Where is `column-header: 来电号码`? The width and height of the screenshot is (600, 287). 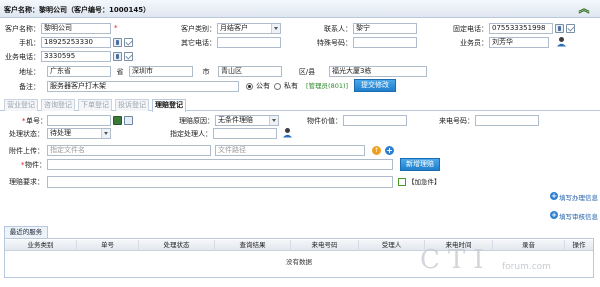
column-header: 来电号码 is located at coordinates (325, 245).